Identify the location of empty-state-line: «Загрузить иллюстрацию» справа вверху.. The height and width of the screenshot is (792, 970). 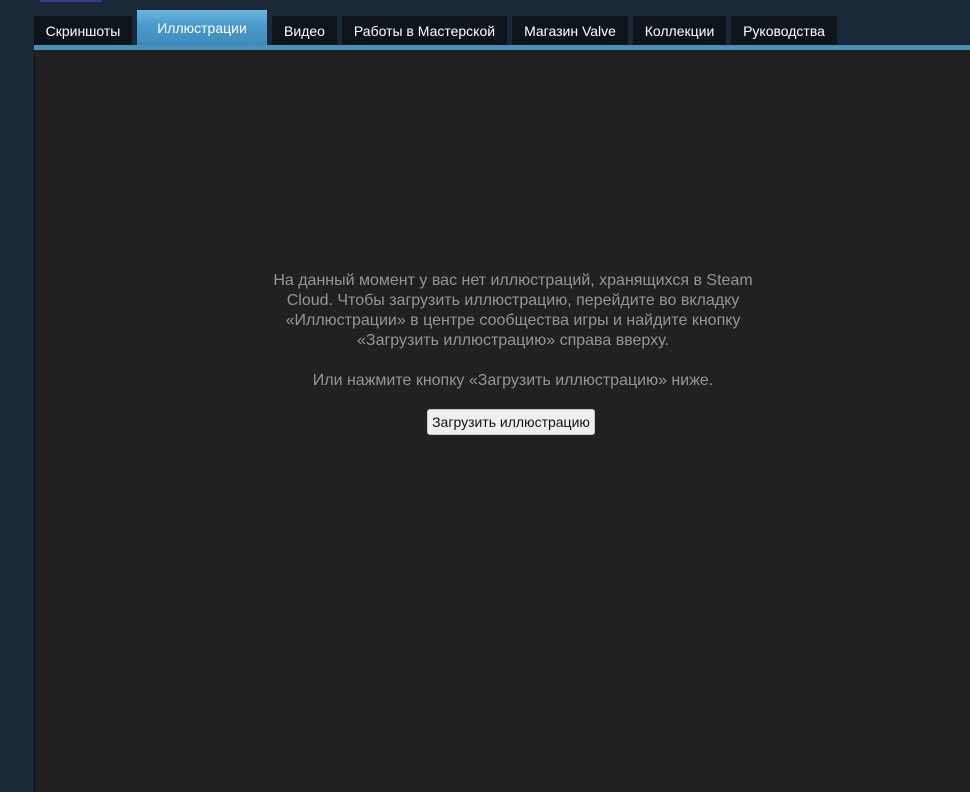
(513, 340).